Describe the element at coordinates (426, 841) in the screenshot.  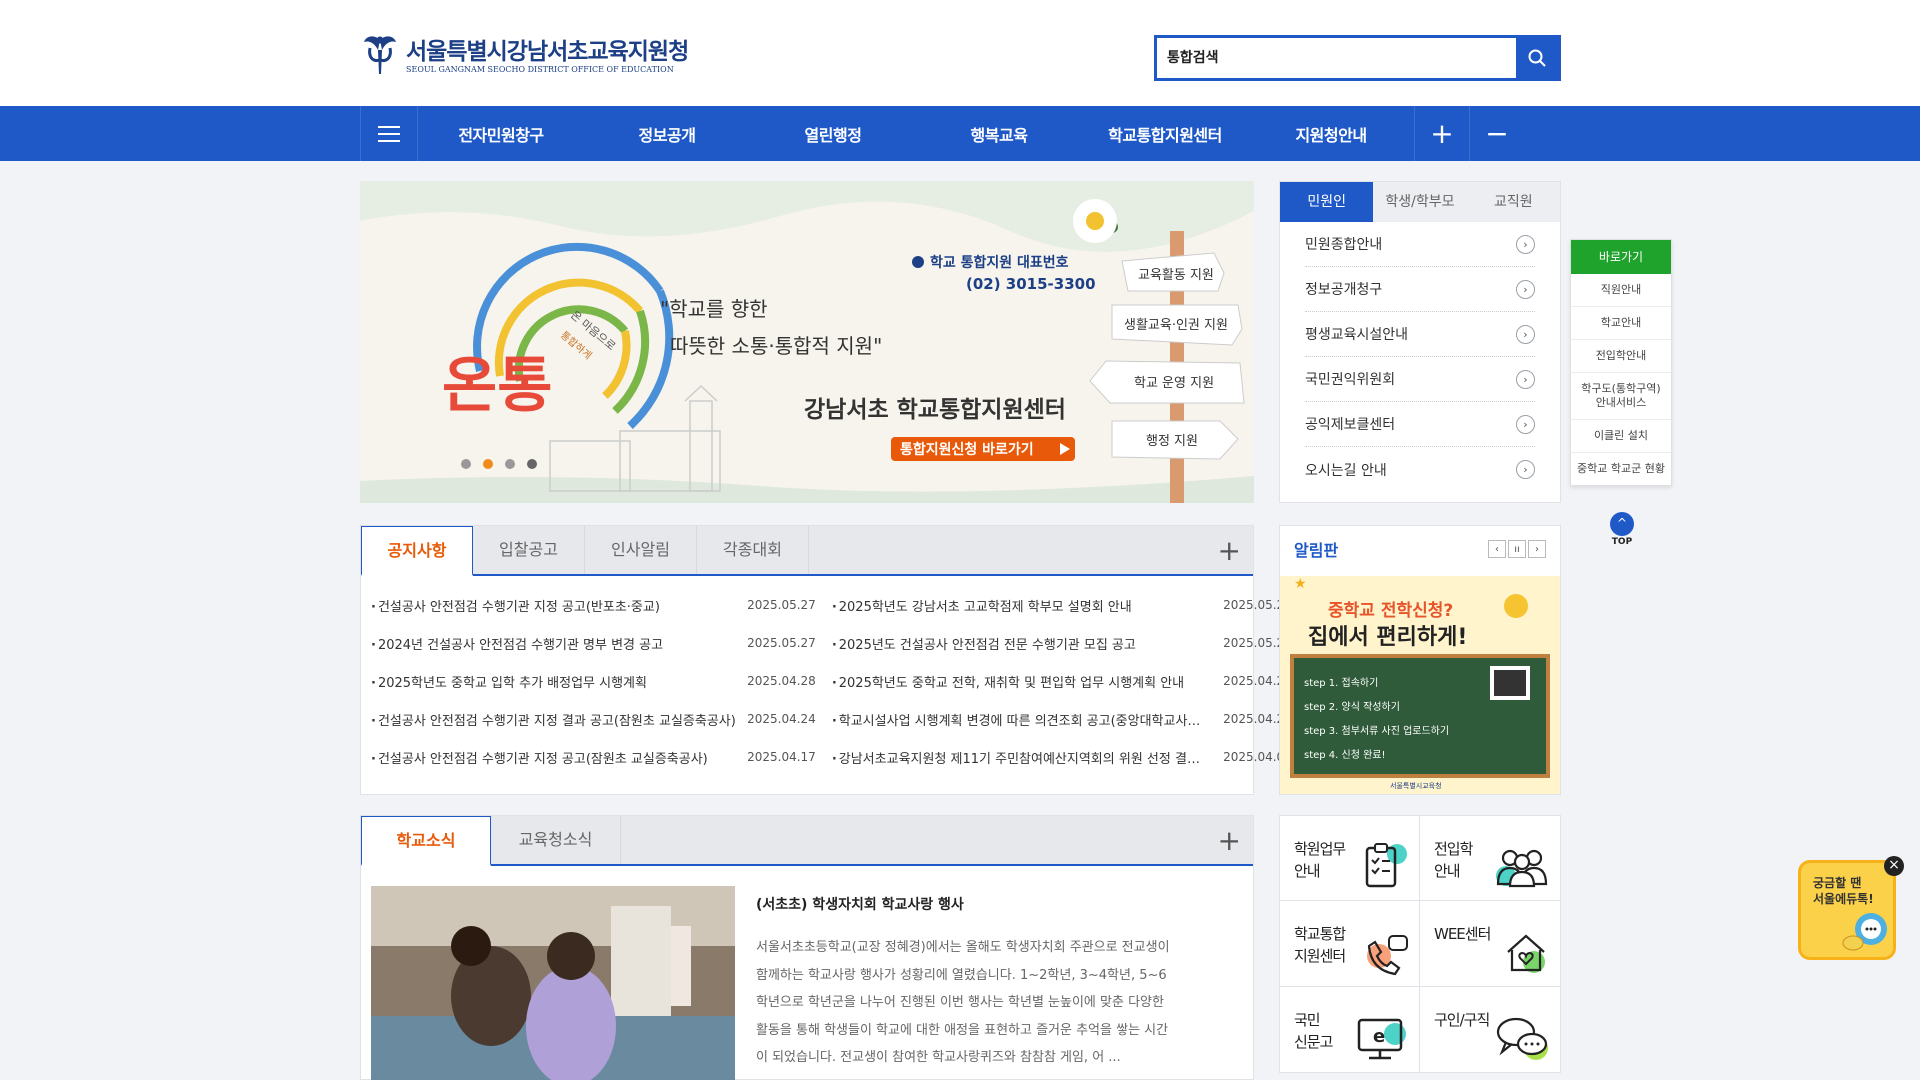
I see `tab-school-news: 학교소식` at that location.